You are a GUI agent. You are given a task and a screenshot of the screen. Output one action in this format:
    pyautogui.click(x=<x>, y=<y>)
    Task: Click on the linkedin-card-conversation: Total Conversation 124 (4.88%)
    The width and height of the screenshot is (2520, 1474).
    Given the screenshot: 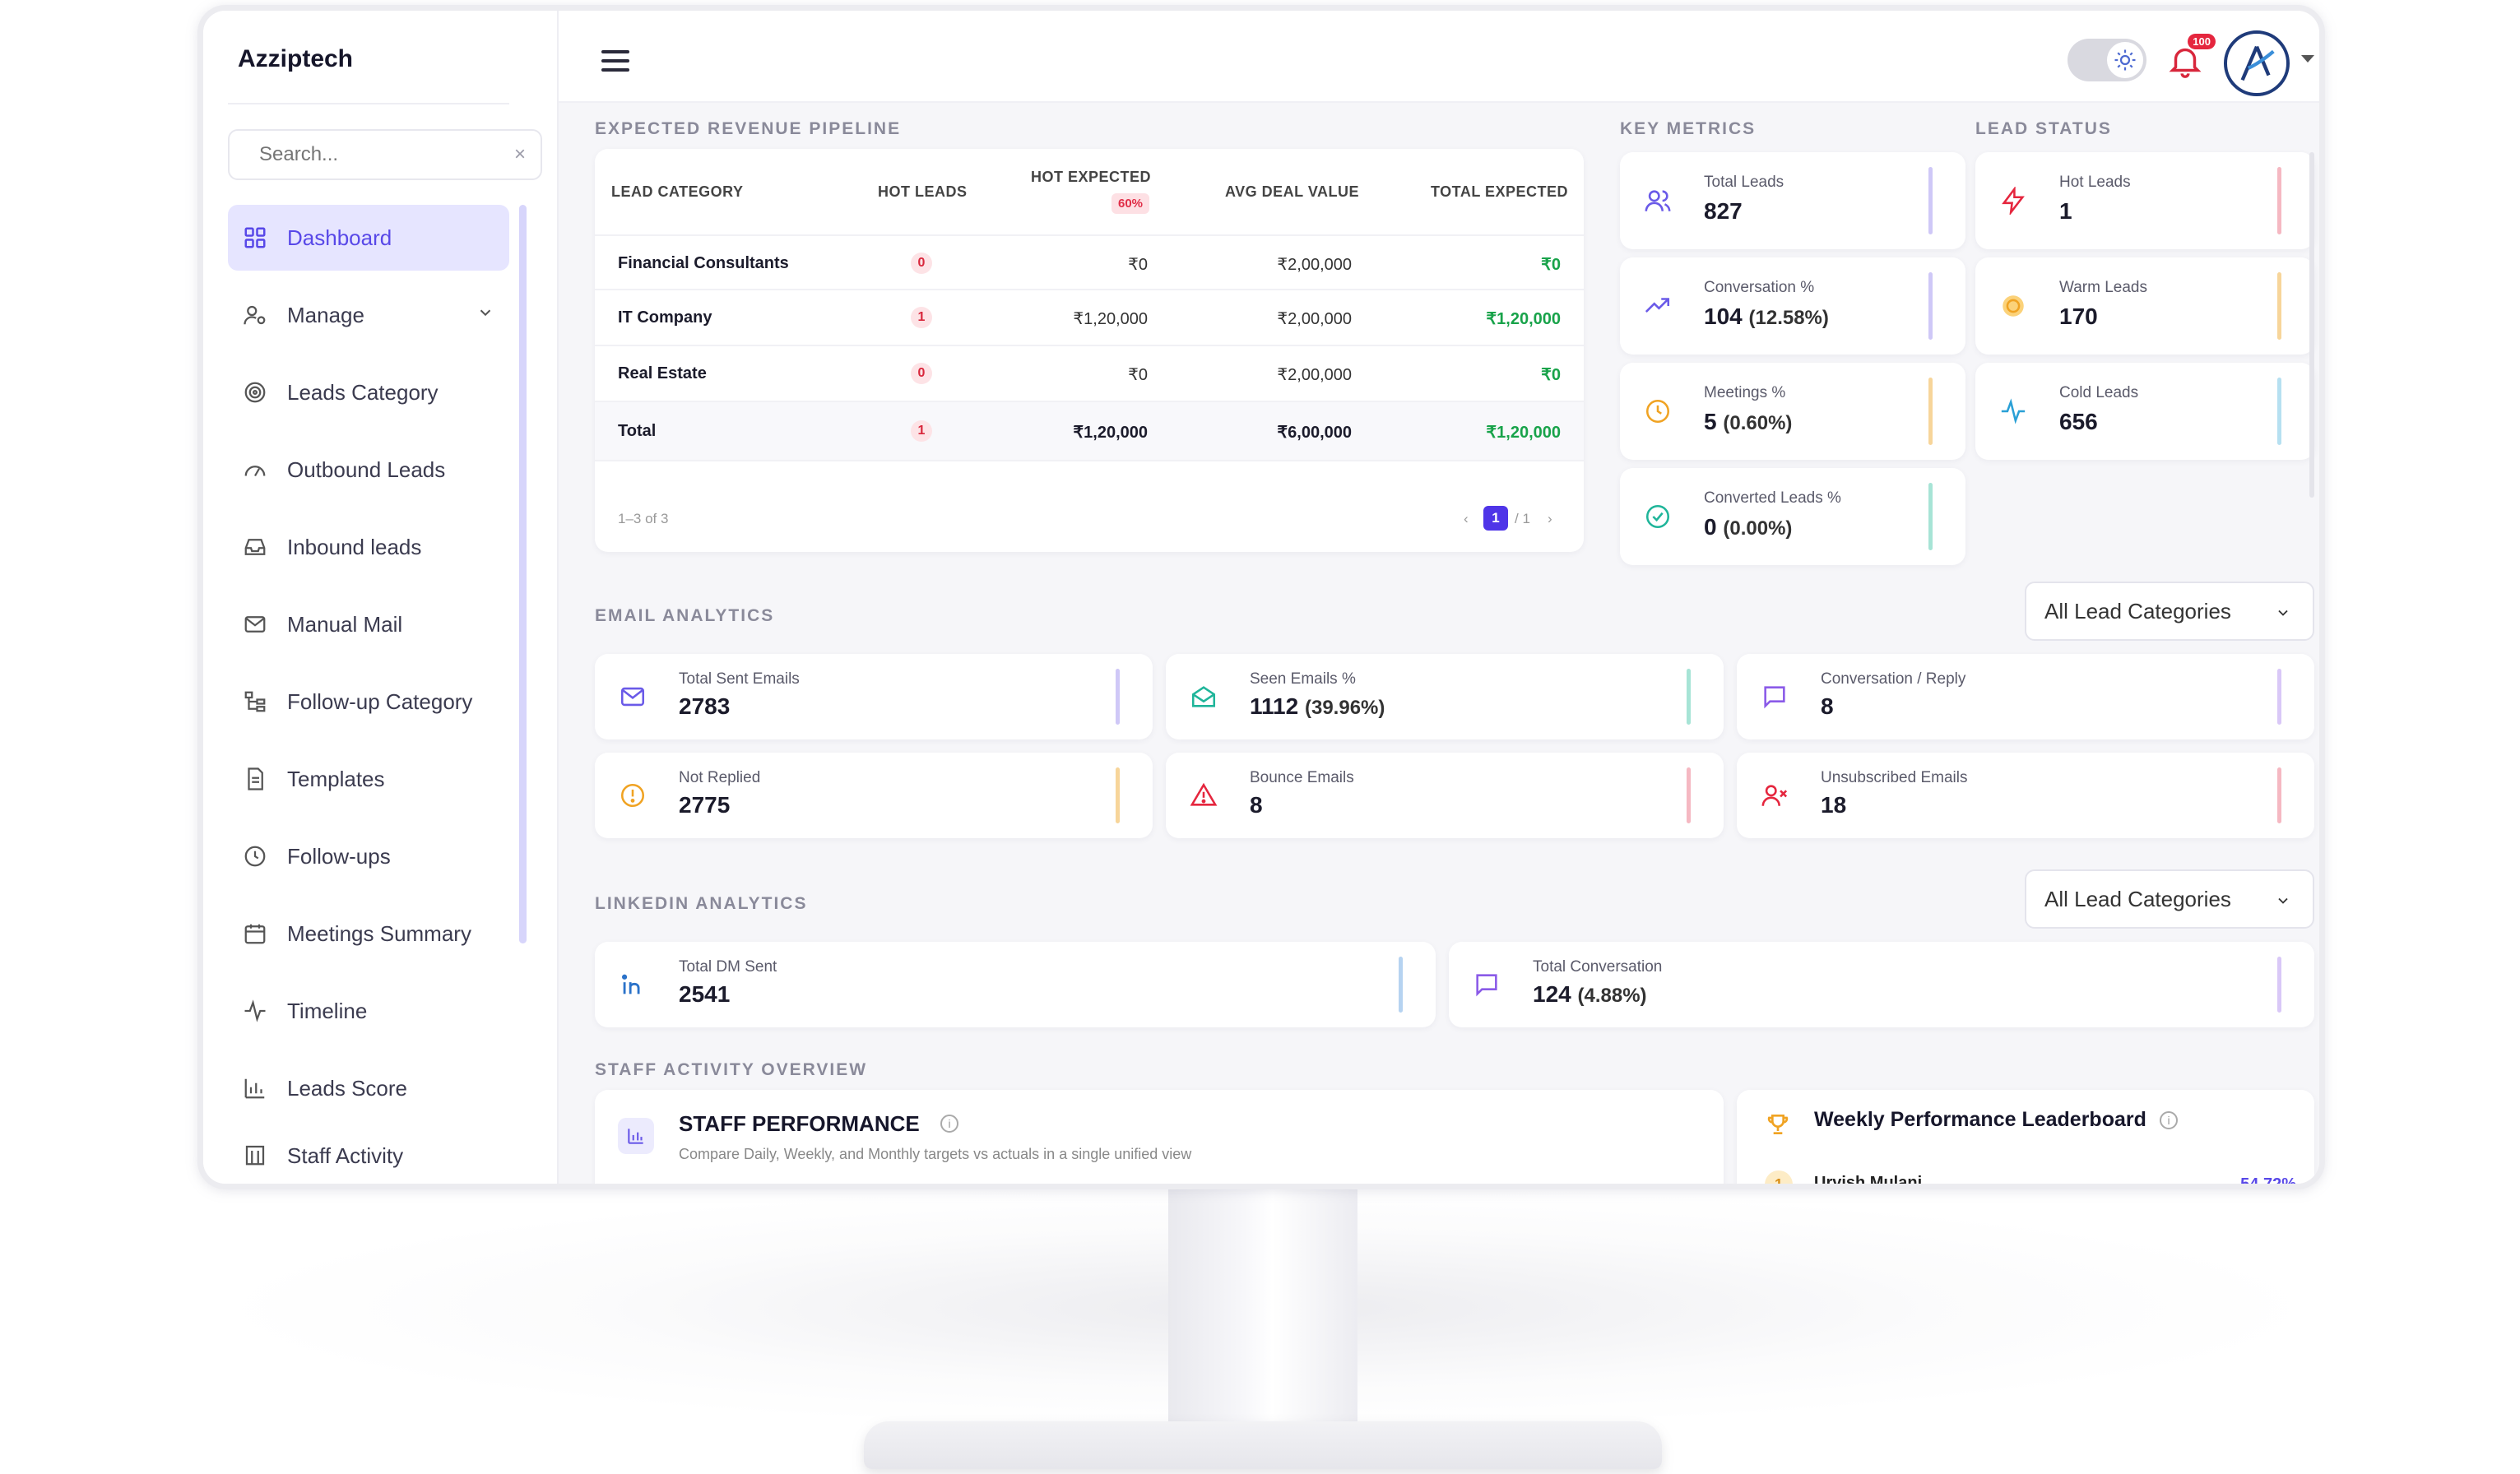 What is the action you would take?
    pyautogui.click(x=1881, y=985)
    